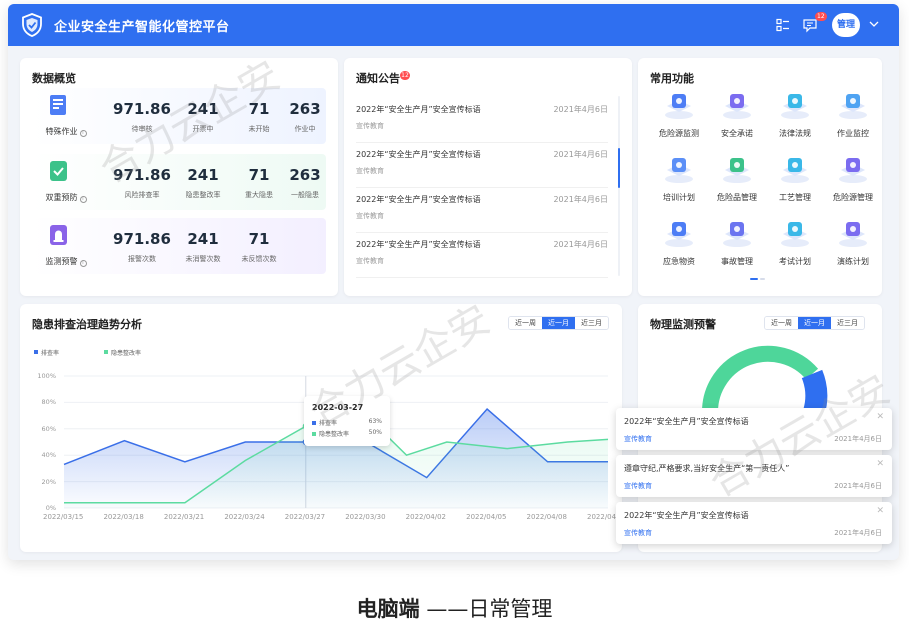 The width and height of the screenshot is (909, 631). I want to click on stat-label: 风险排查率, so click(142, 195).